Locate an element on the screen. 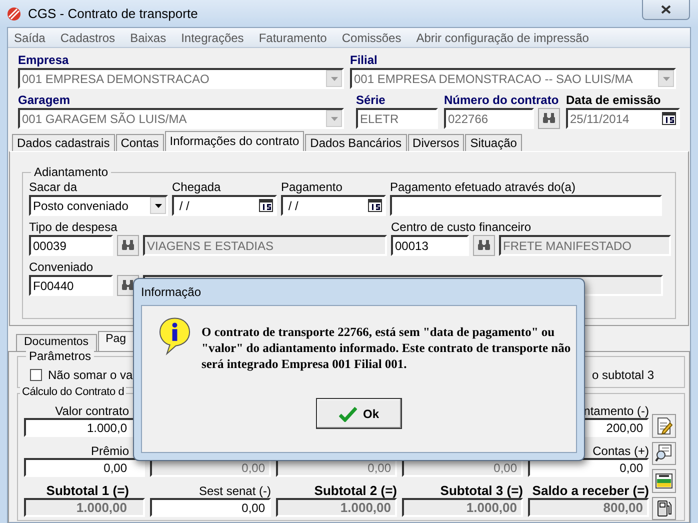  menu-item: Cadastros is located at coordinates (88, 37).